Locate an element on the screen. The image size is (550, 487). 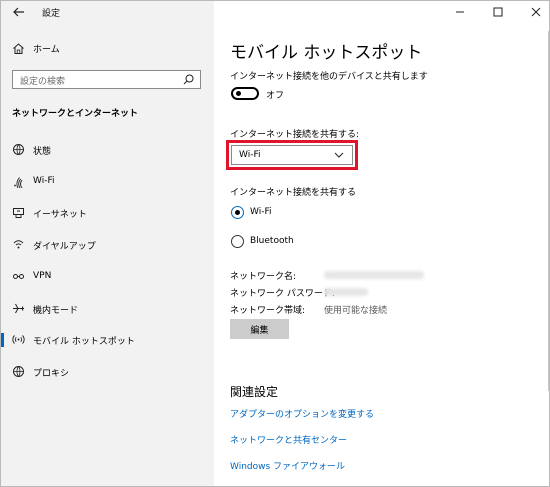
maximize-icon is located at coordinates (498, 12).